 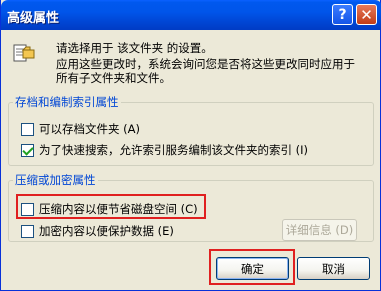 I want to click on index-checkbox-row: 为了快速搜索，允许索引服务编制该文件夹的索引 (I), so click(x=164, y=150).